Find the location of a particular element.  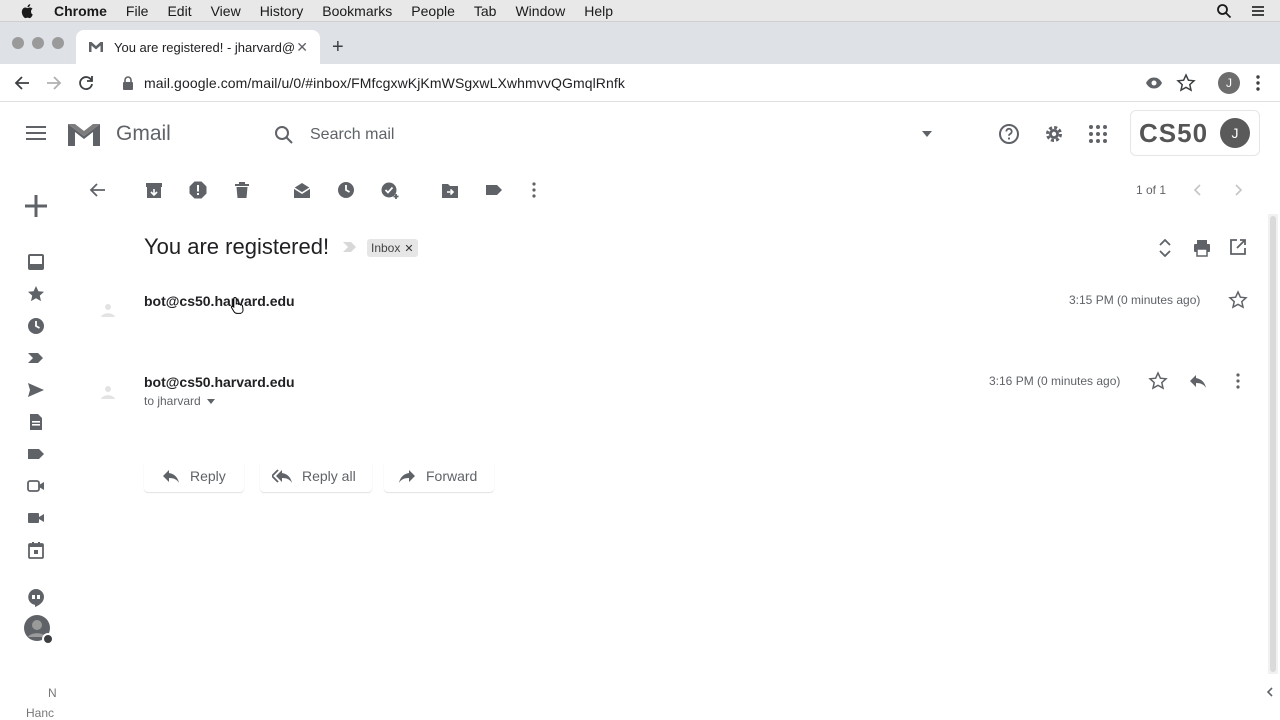

hangouts-avatar-icon is located at coordinates (39, 630).